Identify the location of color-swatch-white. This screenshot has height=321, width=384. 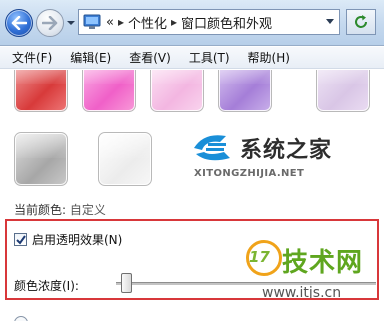
(125, 159).